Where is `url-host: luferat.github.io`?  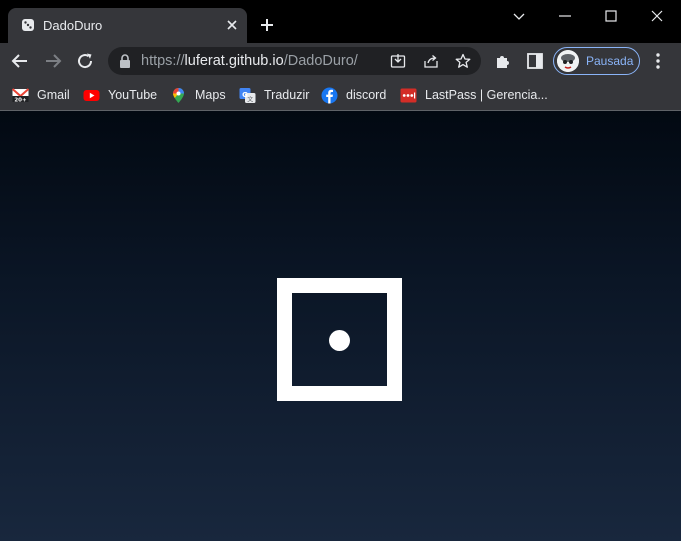
url-host: luferat.github.io is located at coordinates (234, 61).